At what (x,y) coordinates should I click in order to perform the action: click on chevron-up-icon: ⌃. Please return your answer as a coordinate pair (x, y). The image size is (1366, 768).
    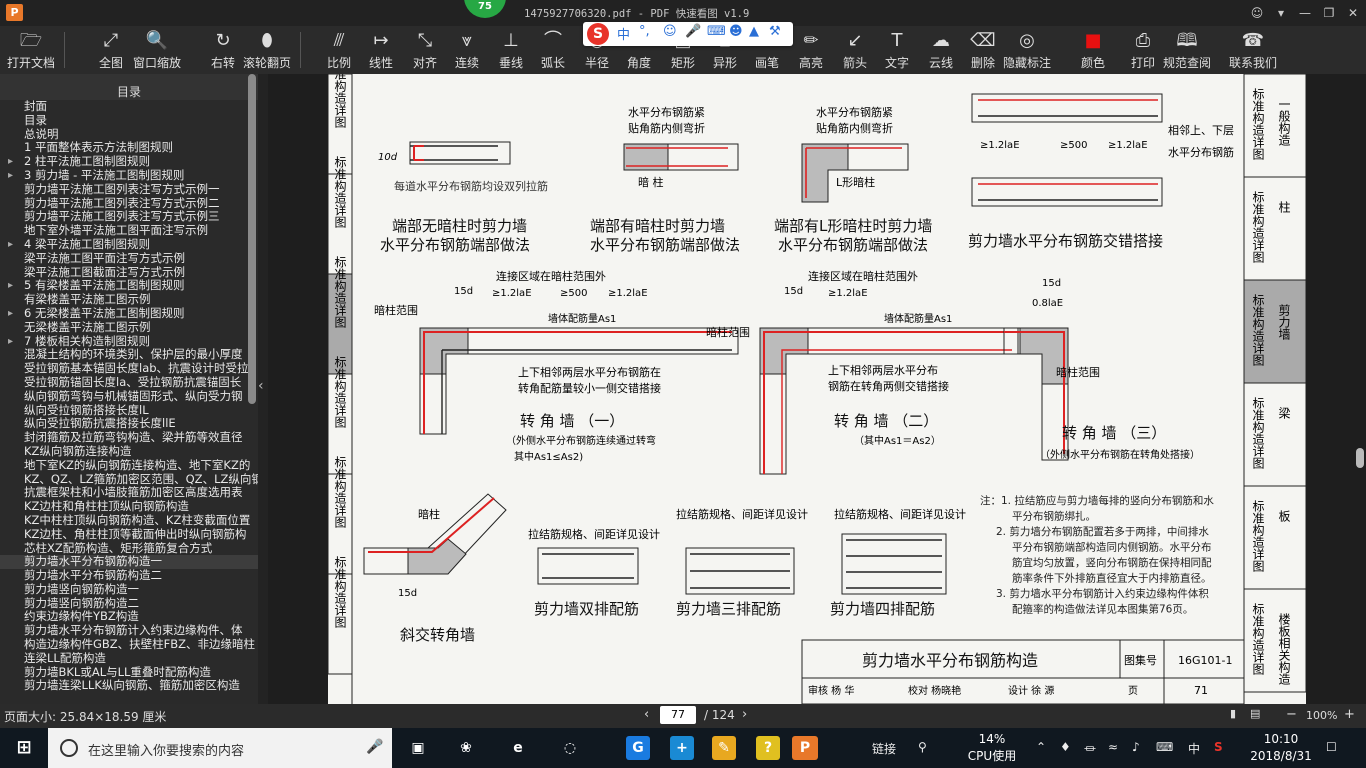
    Looking at the image, I should click on (1041, 747).